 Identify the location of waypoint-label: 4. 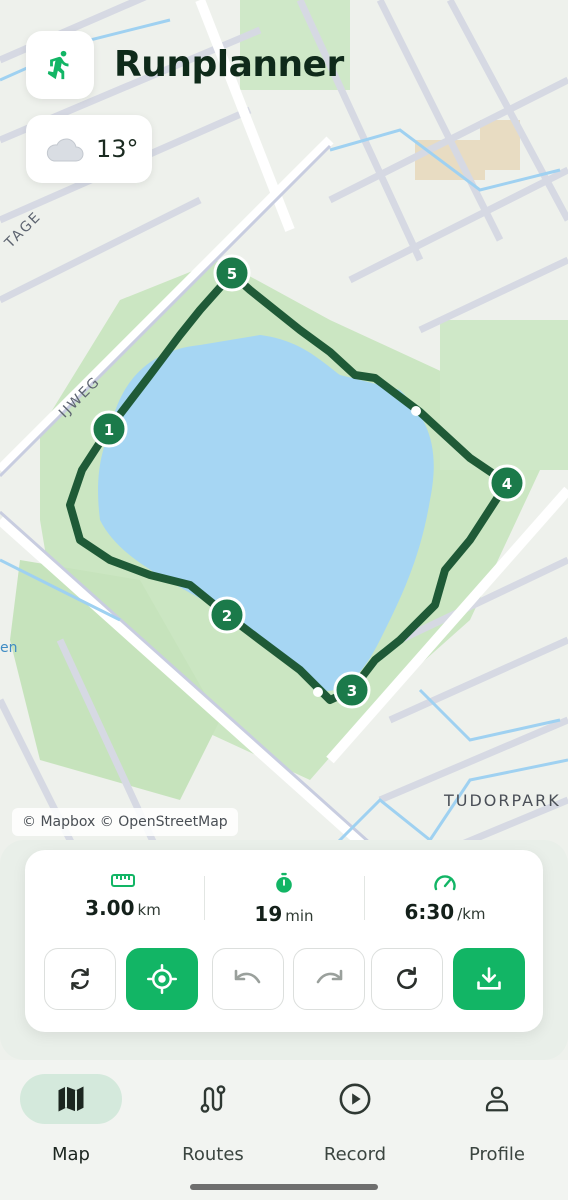
(507, 484).